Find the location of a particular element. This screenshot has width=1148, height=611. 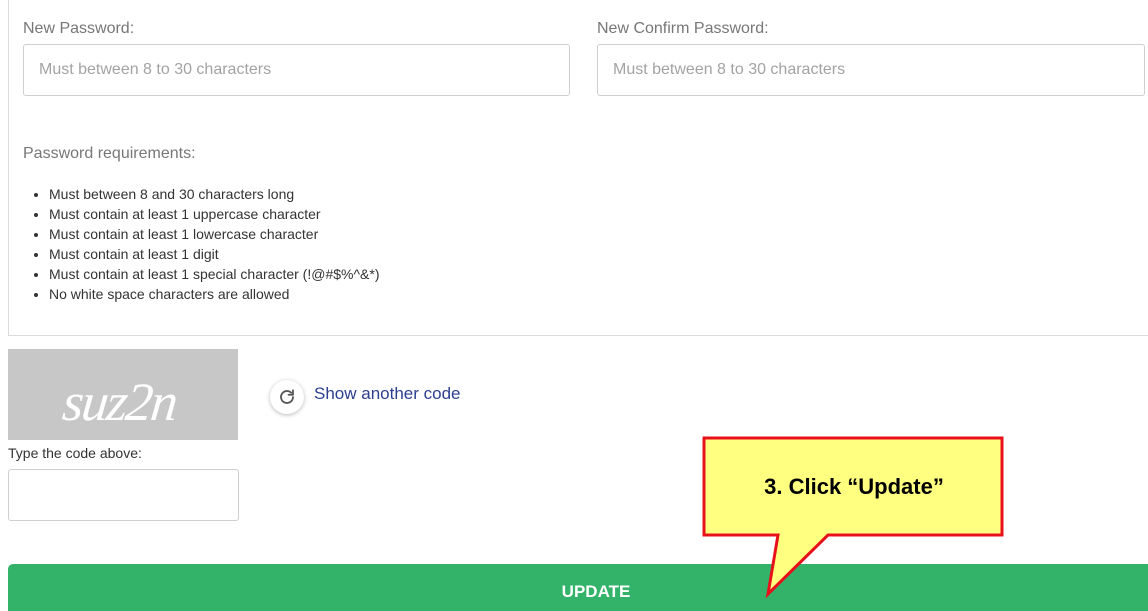

refresh-captcha-button is located at coordinates (287, 397).